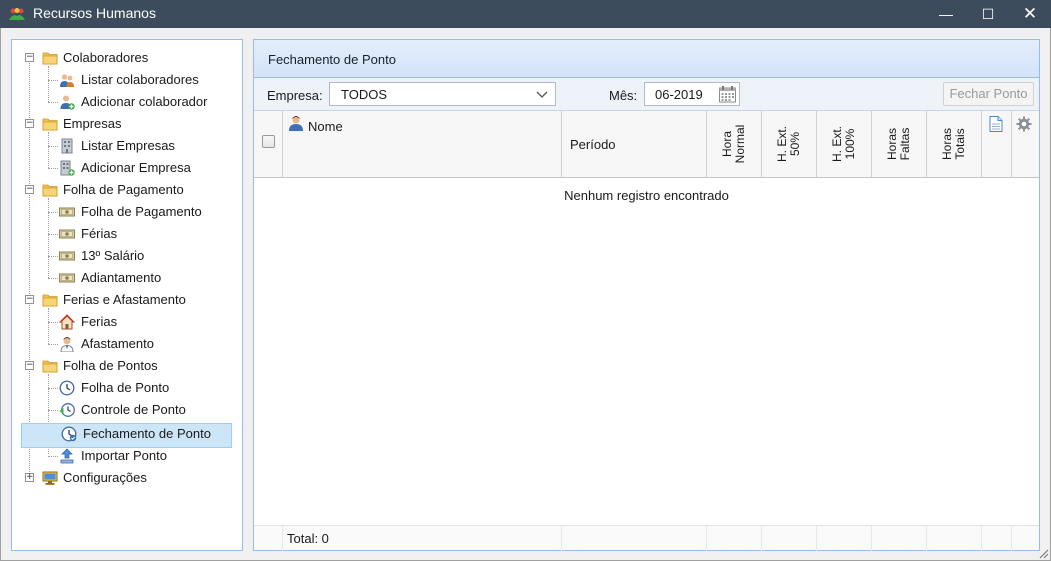  I want to click on column-horas-totais: Horas Totais, so click(954, 144).